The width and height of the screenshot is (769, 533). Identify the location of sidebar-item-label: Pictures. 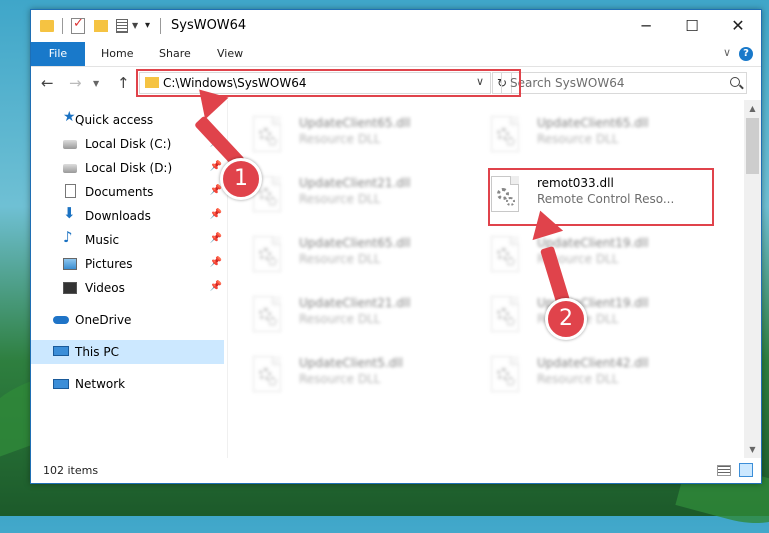
(109, 264).